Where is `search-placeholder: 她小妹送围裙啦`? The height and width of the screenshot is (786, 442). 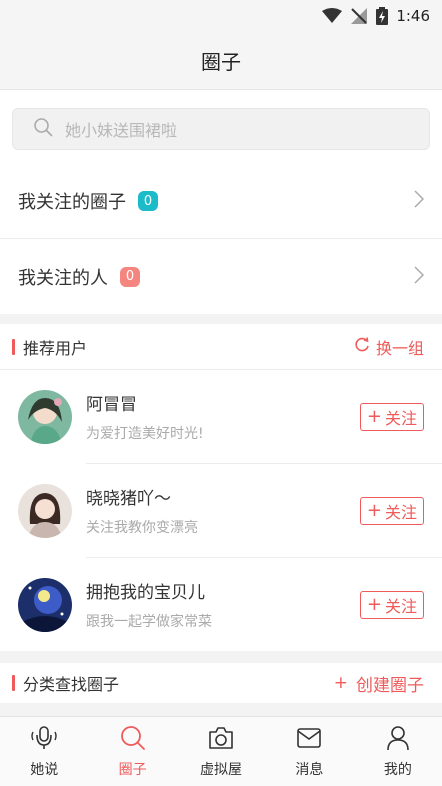
search-placeholder: 她小妹送围裙啦 is located at coordinates (121, 130).